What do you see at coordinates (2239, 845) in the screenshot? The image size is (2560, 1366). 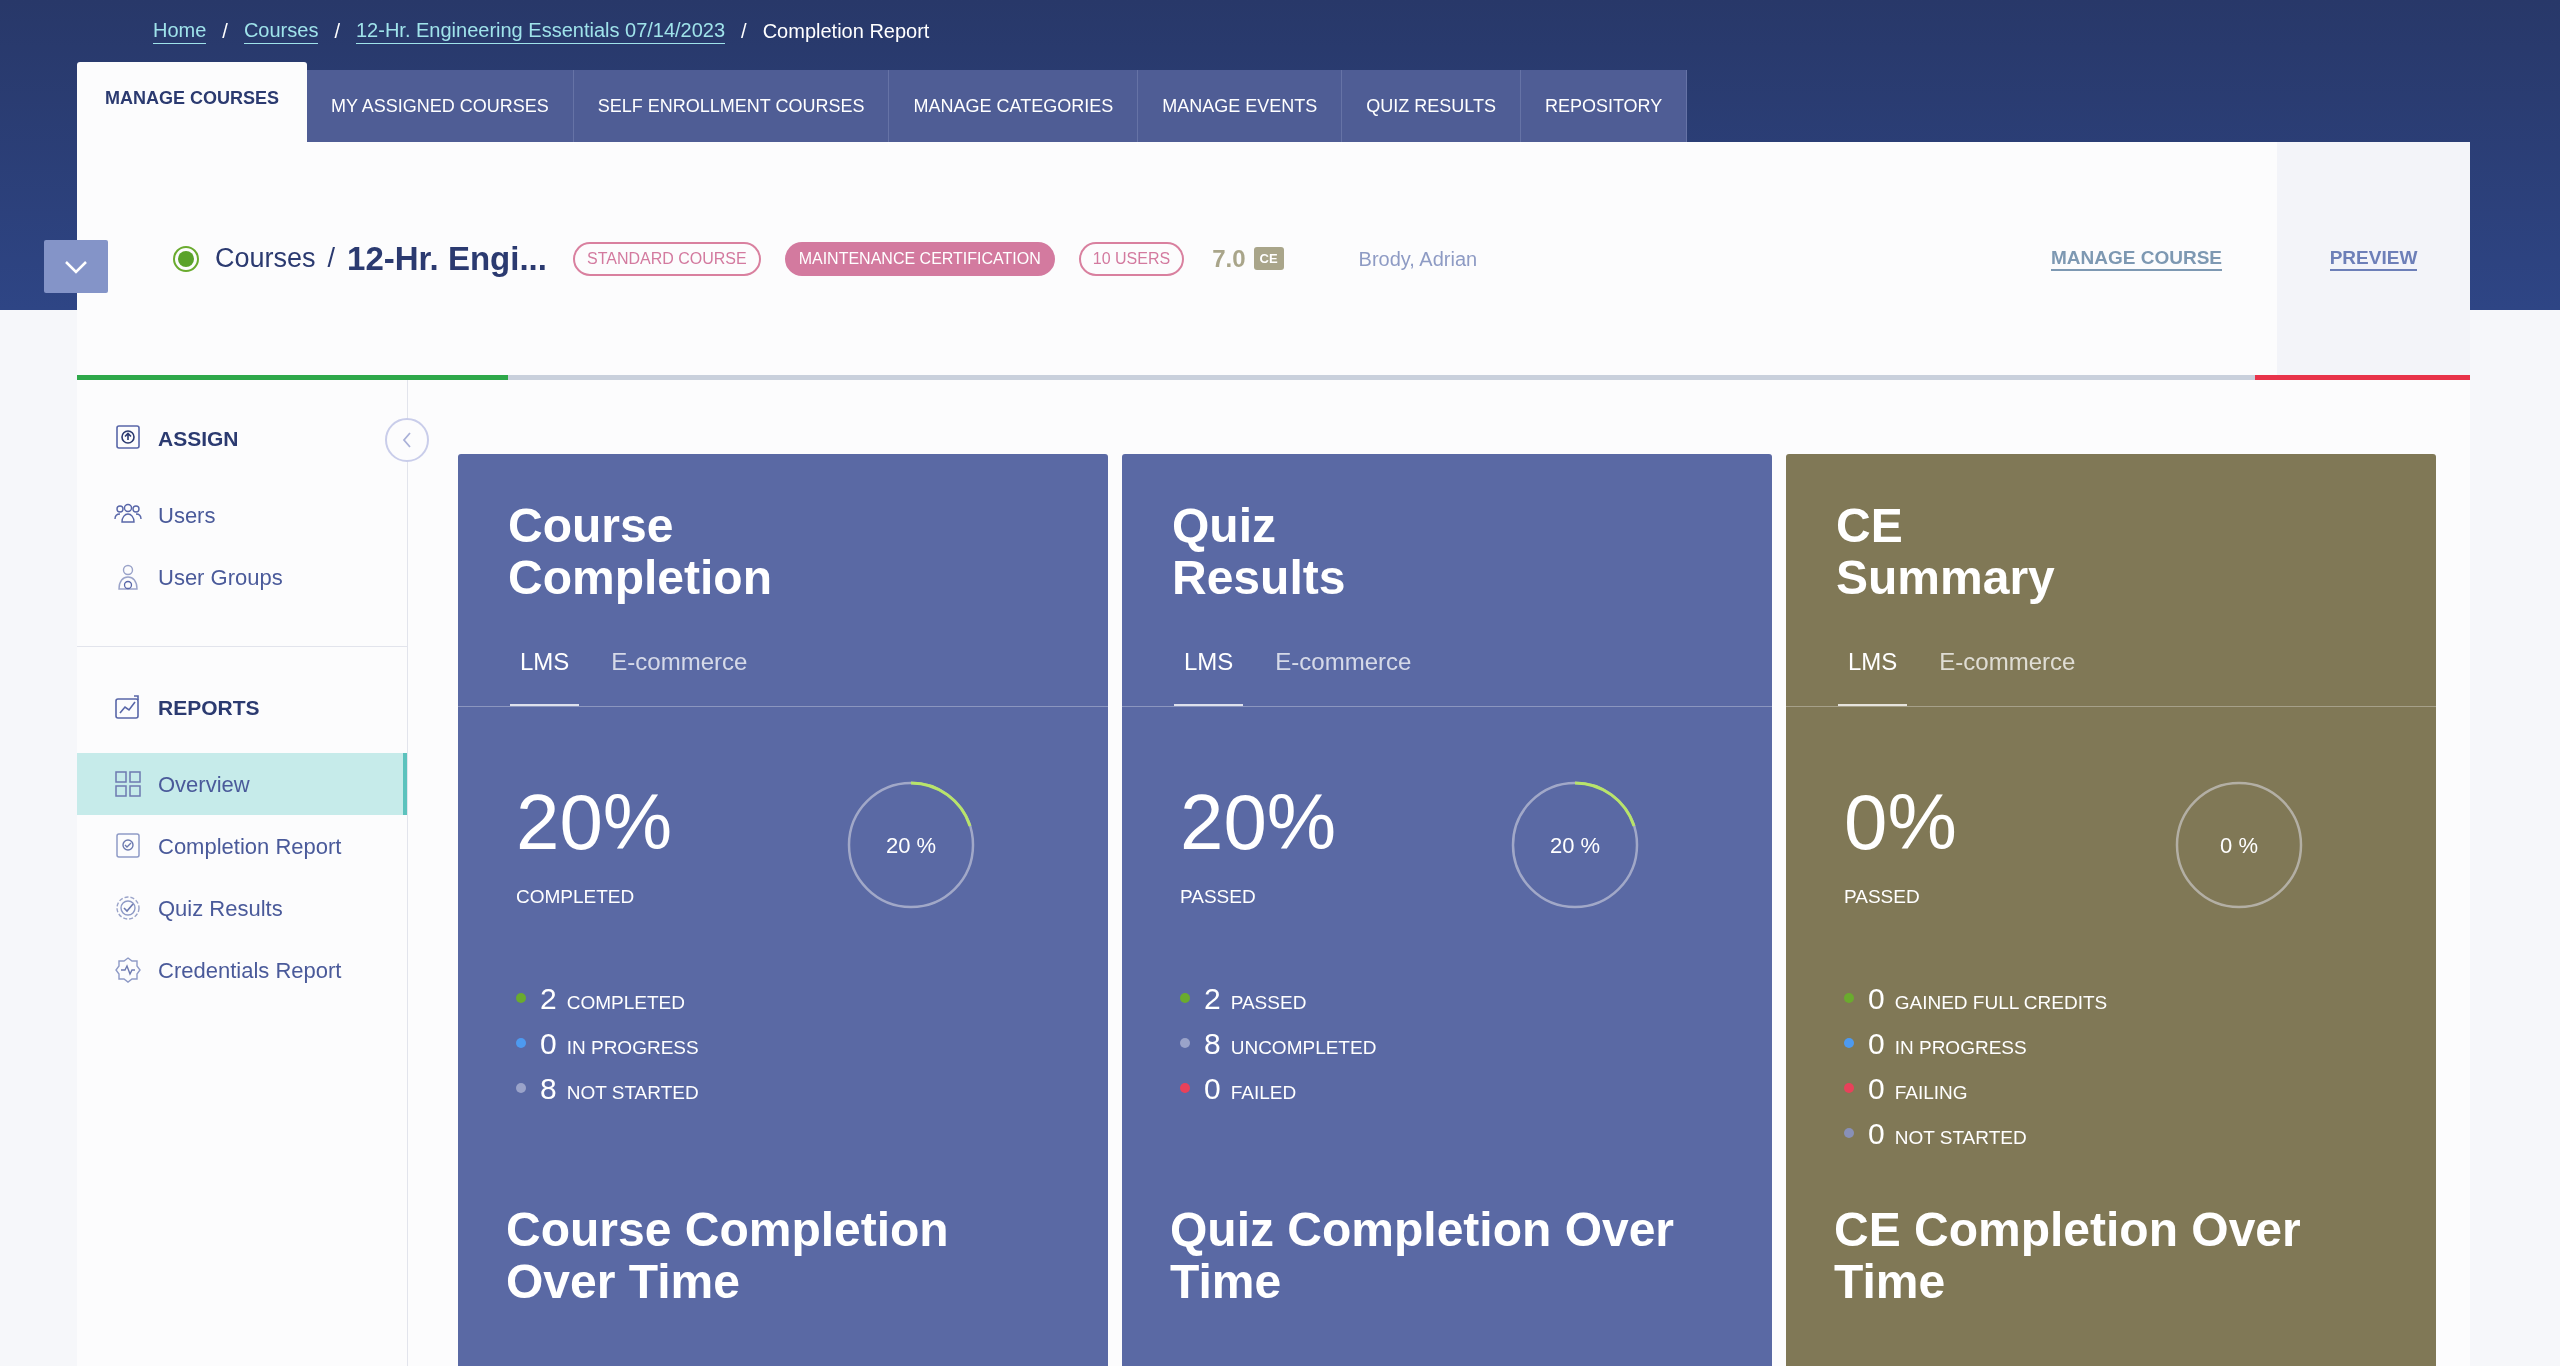 I see `ring-label: 0 %` at bounding box center [2239, 845].